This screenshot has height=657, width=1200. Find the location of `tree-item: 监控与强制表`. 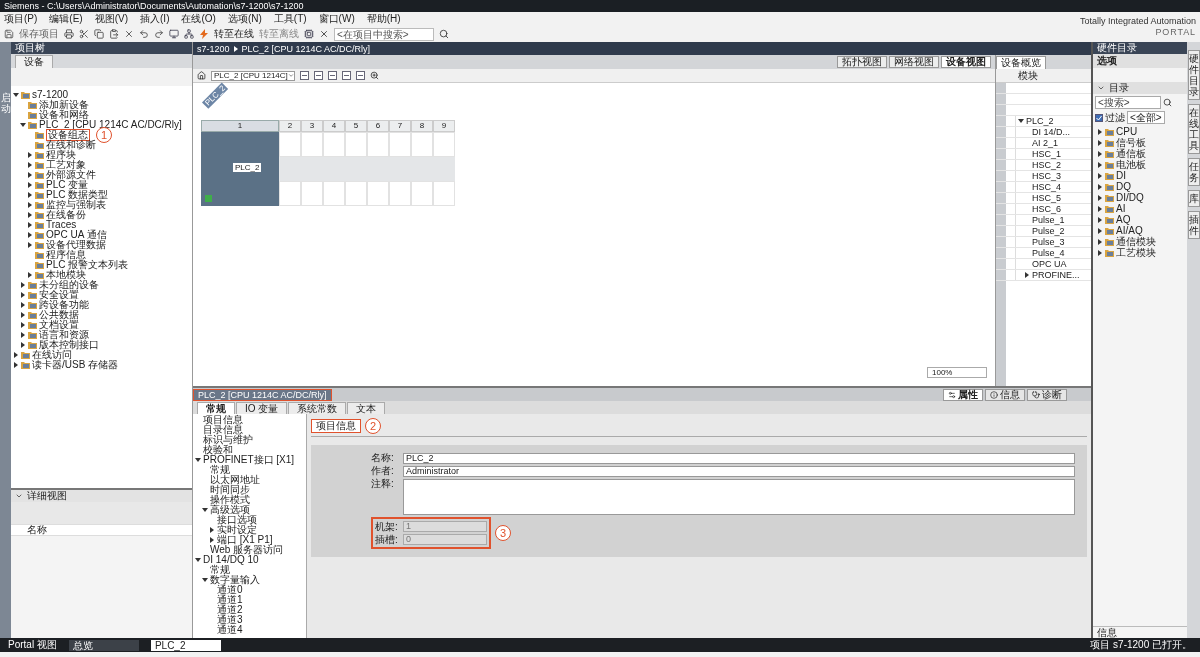

tree-item: 监控与强制表 is located at coordinates (76, 205).